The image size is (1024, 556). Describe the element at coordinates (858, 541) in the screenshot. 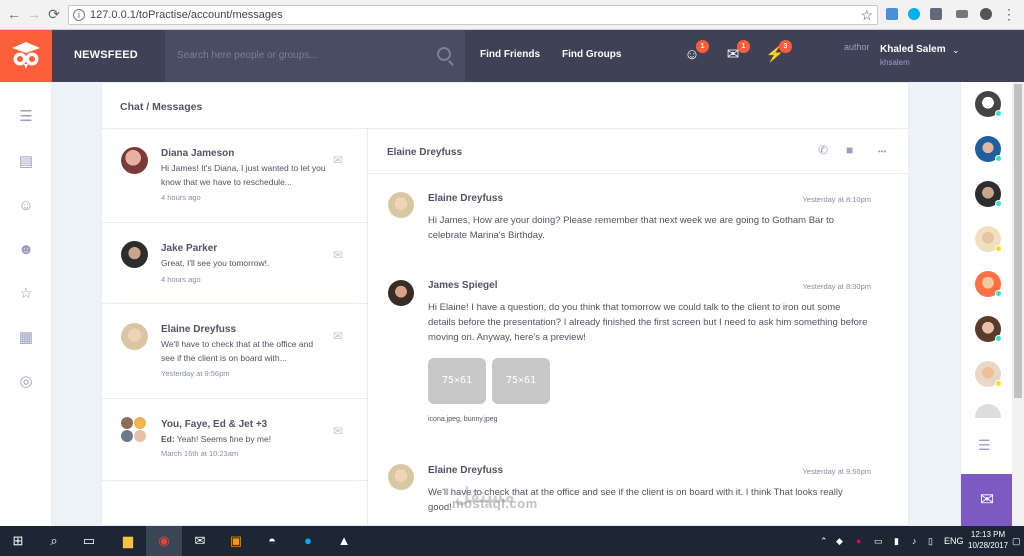

I see `tray-red-icon: ●` at that location.